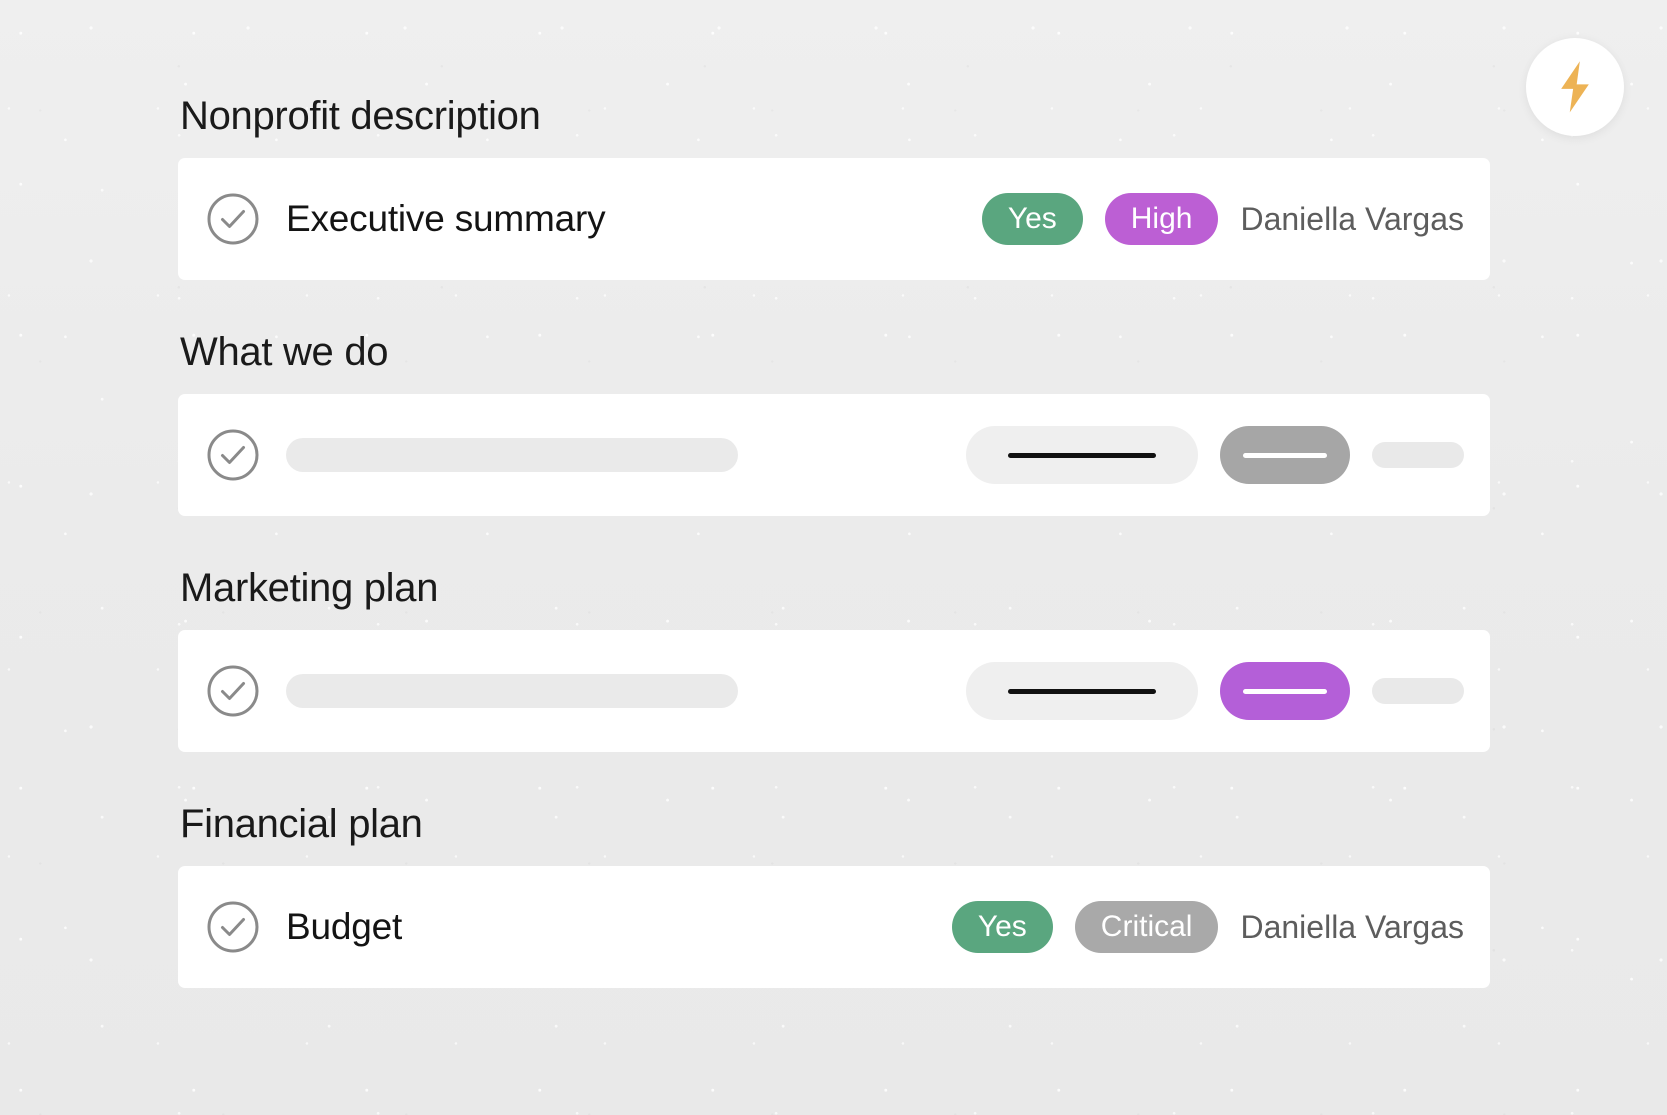 The image size is (1667, 1115). What do you see at coordinates (284, 352) in the screenshot?
I see `section-title: What we do` at bounding box center [284, 352].